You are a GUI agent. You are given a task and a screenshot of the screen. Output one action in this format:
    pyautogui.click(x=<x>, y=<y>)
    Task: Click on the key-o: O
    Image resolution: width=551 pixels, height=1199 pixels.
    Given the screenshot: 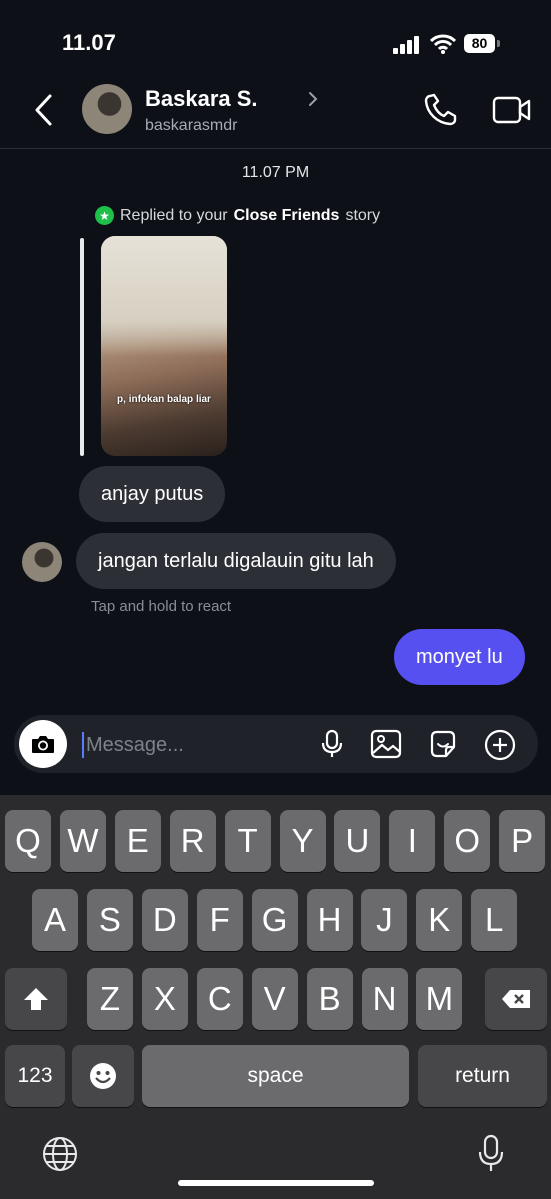 What is the action you would take?
    pyautogui.click(x=467, y=841)
    